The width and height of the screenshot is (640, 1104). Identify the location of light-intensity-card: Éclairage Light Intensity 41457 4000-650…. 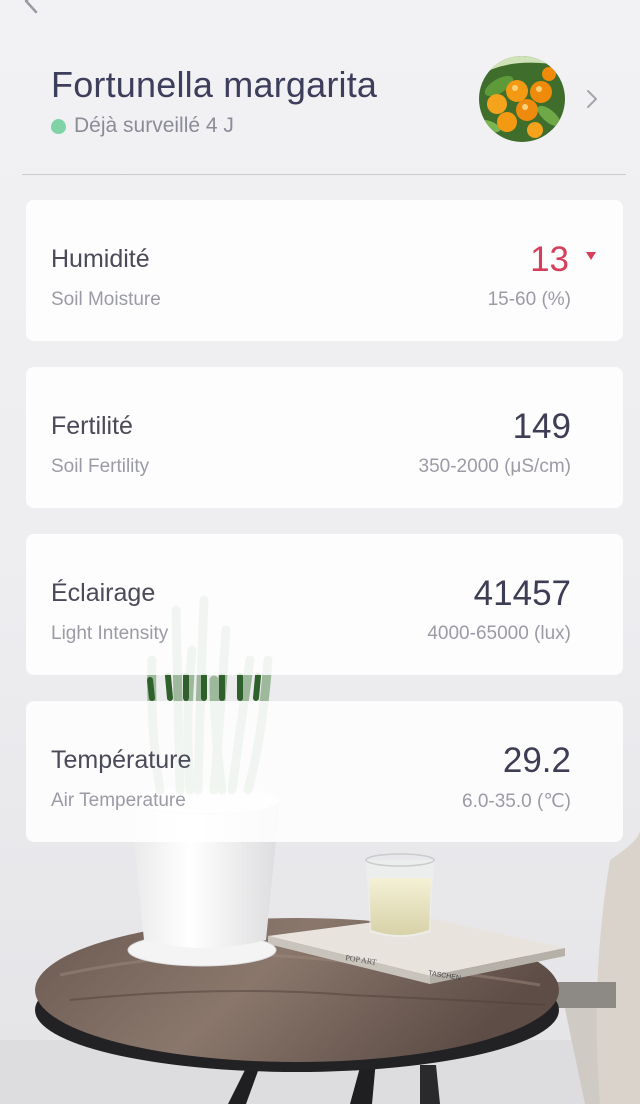
(324, 604).